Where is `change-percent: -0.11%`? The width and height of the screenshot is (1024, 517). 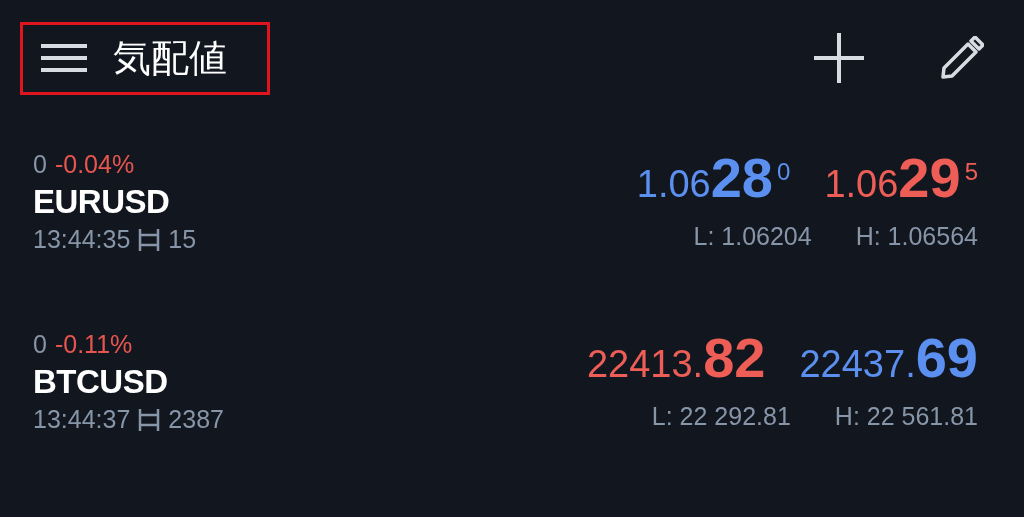
change-percent: -0.11% is located at coordinates (93, 344).